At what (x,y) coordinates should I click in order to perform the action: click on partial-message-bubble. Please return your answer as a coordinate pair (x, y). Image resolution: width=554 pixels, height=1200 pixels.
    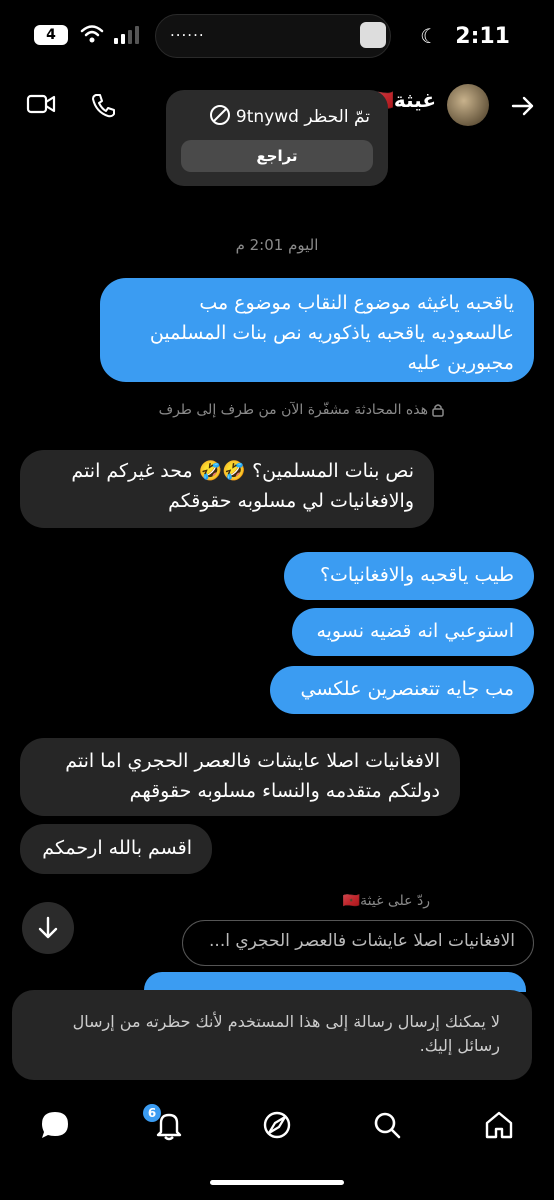
    Looking at the image, I should click on (335, 982).